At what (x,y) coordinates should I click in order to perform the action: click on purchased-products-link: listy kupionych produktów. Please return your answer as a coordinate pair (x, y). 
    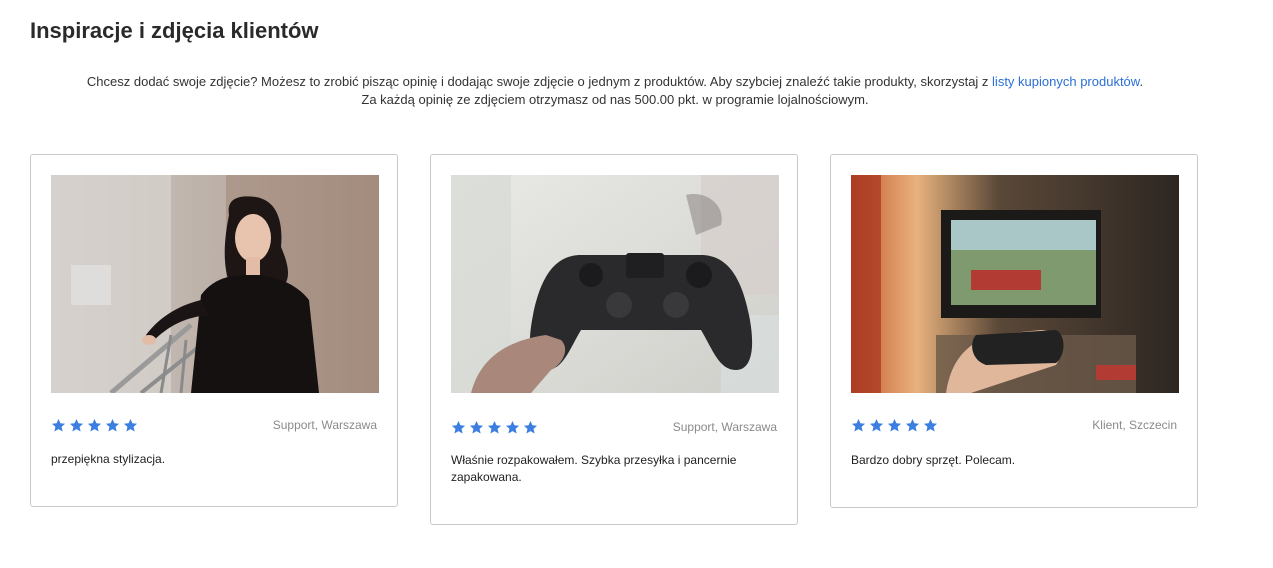
    Looking at the image, I should click on (1065, 81).